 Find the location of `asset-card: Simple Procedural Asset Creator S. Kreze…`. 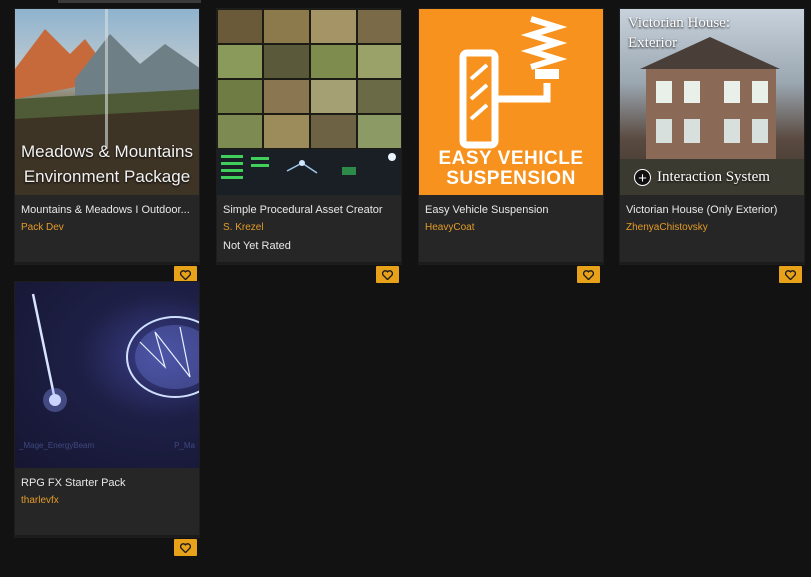

asset-card: Simple Procedural Asset Creator S. Kreze… is located at coordinates (309, 136).